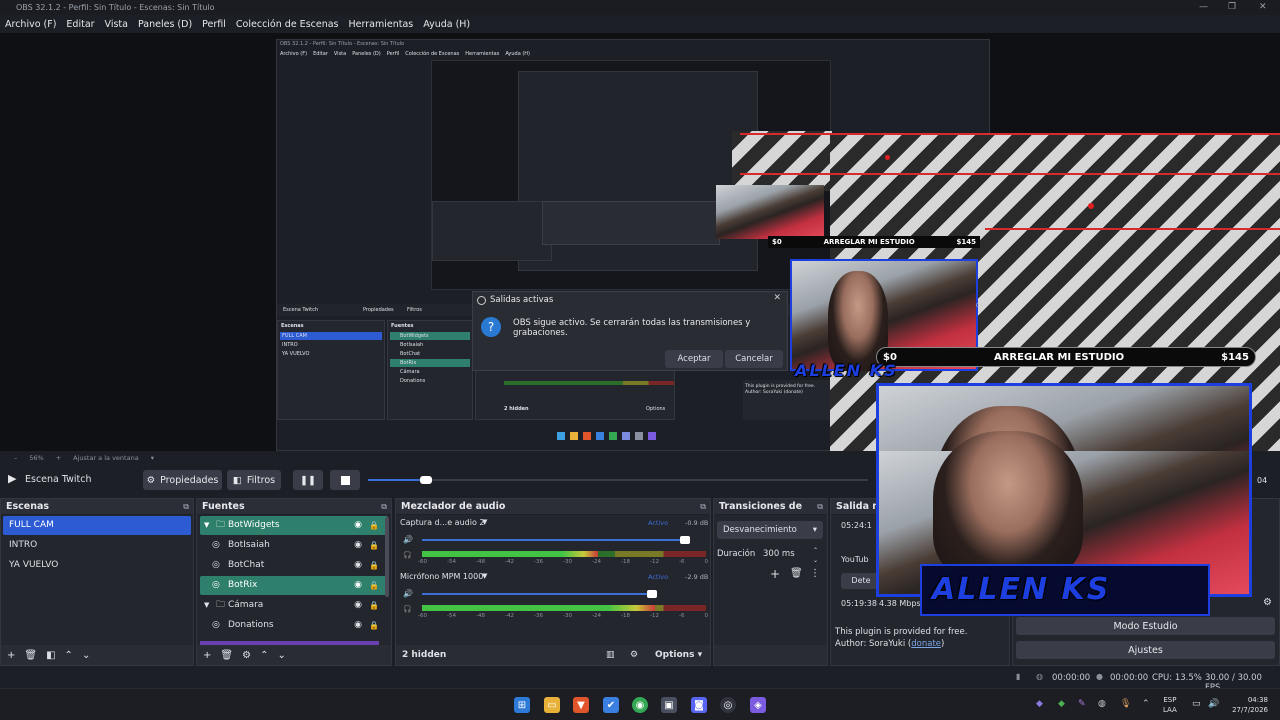  Describe the element at coordinates (552, 705) in the screenshot. I see `file-explorer-icon: ▭` at that location.